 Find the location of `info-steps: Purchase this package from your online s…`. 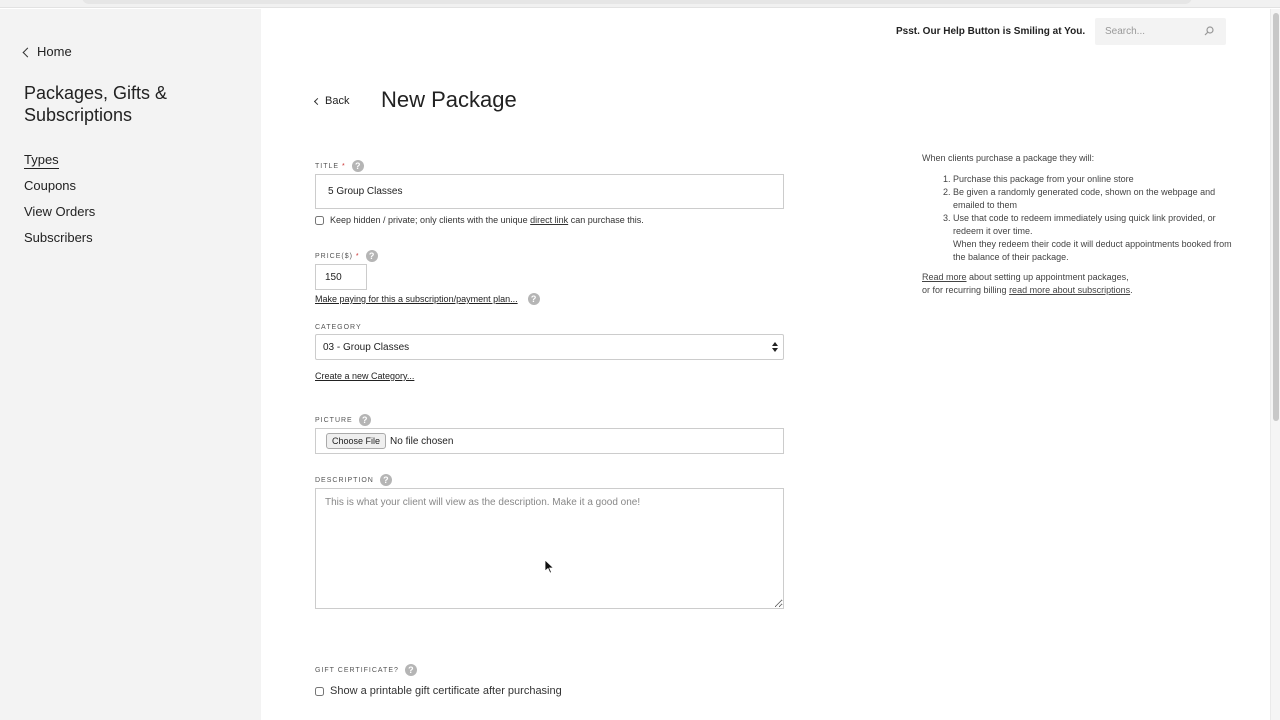

info-steps: Purchase this package from your online s… is located at coordinates (1077, 218).